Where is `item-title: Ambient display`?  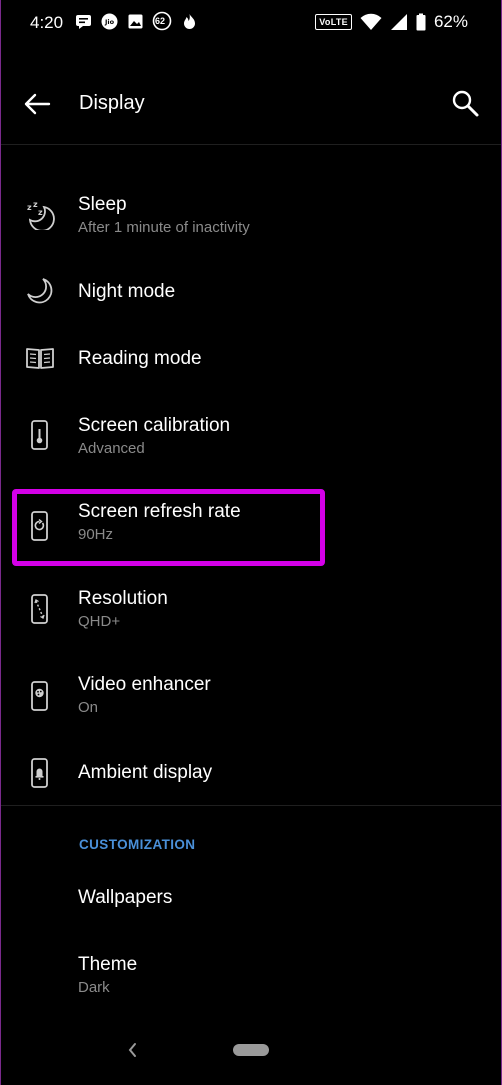
item-title: Ambient display is located at coordinates (145, 772).